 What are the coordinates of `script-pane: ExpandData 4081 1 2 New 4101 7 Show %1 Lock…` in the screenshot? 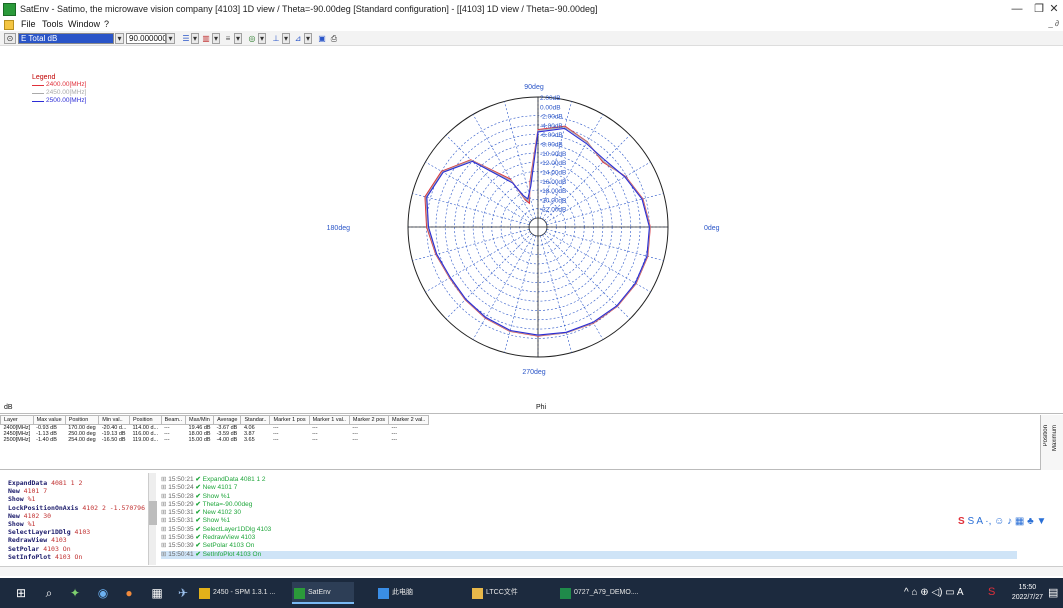 It's located at (72, 518).